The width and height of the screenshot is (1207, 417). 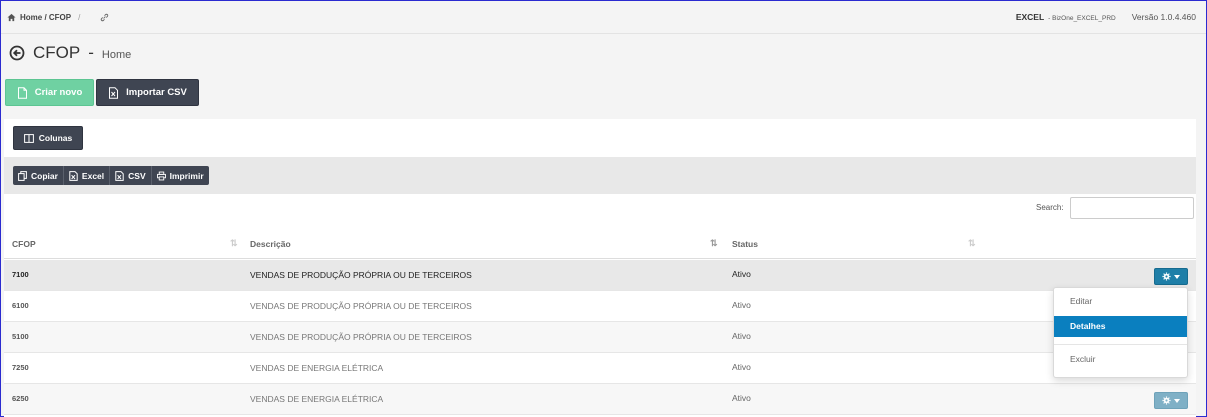 I want to click on print-button: Imprimir, so click(x=180, y=175).